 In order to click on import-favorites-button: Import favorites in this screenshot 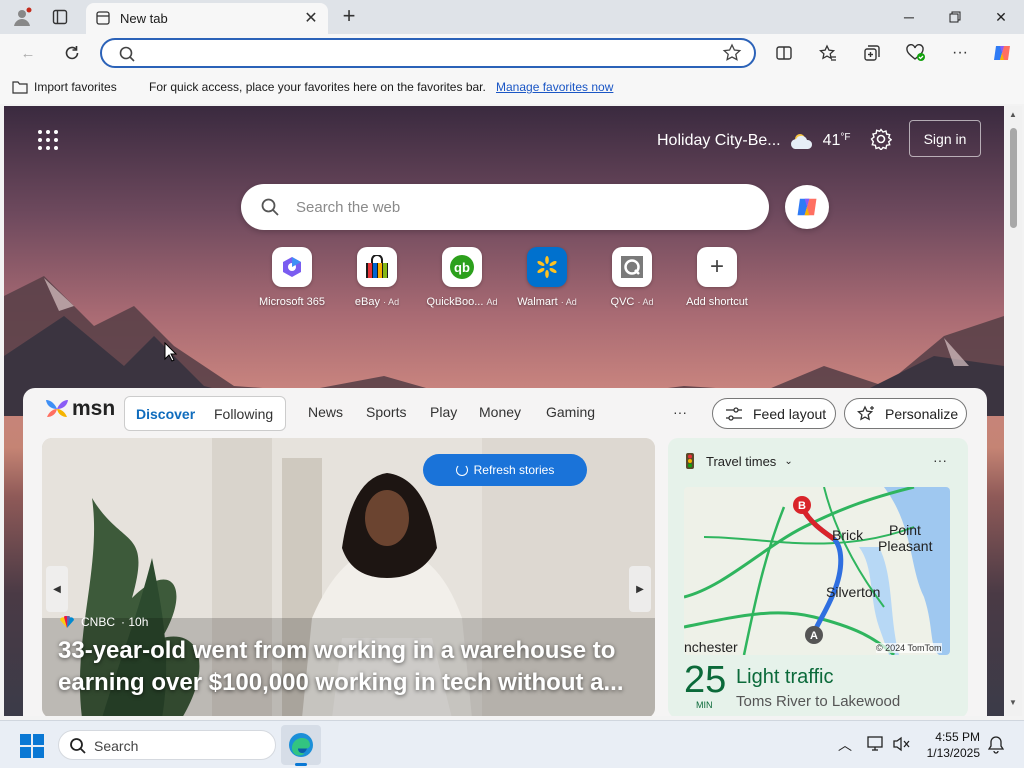, I will do `click(64, 87)`.